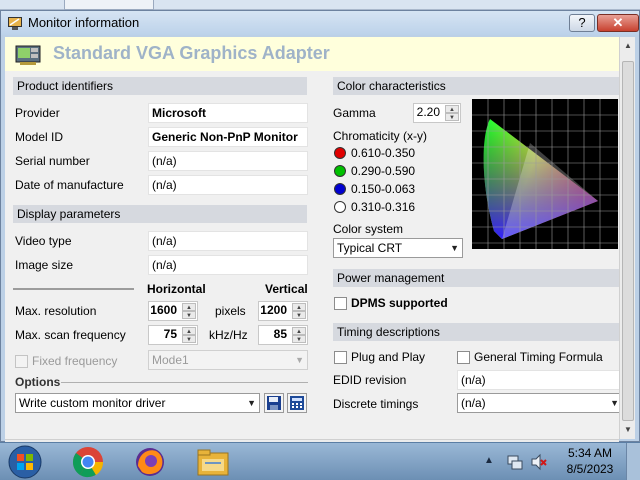 This screenshot has width=640, height=480. Describe the element at coordinates (320, 23) in the screenshot. I see `title-bar: Monitor information ? ✕` at that location.